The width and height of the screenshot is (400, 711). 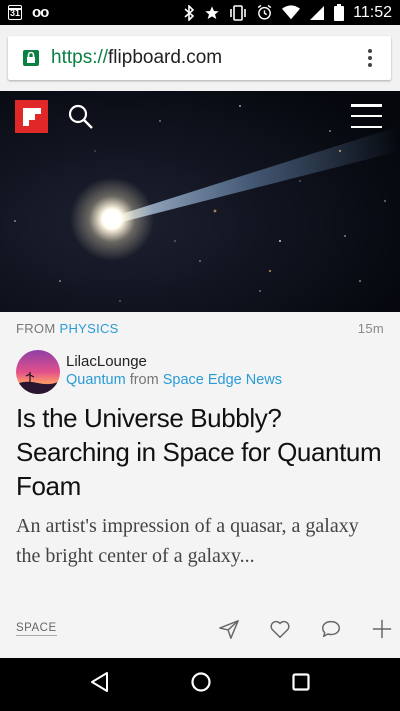 What do you see at coordinates (317, 12) in the screenshot?
I see `signal-icon` at bounding box center [317, 12].